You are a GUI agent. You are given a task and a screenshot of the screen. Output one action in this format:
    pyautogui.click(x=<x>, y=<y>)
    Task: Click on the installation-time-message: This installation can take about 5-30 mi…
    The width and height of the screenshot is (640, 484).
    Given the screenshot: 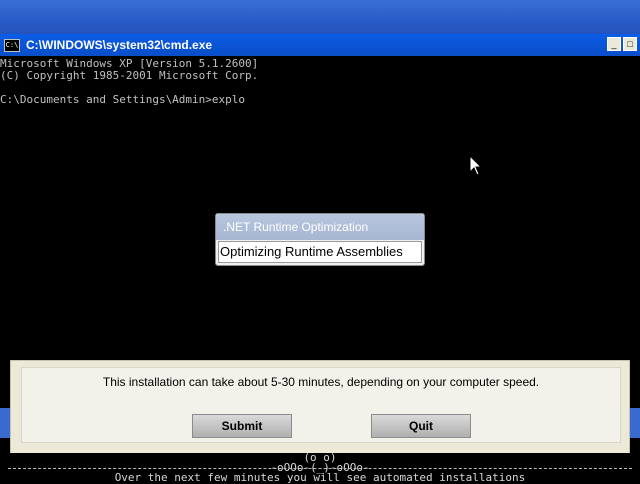 What is the action you would take?
    pyautogui.click(x=321, y=382)
    